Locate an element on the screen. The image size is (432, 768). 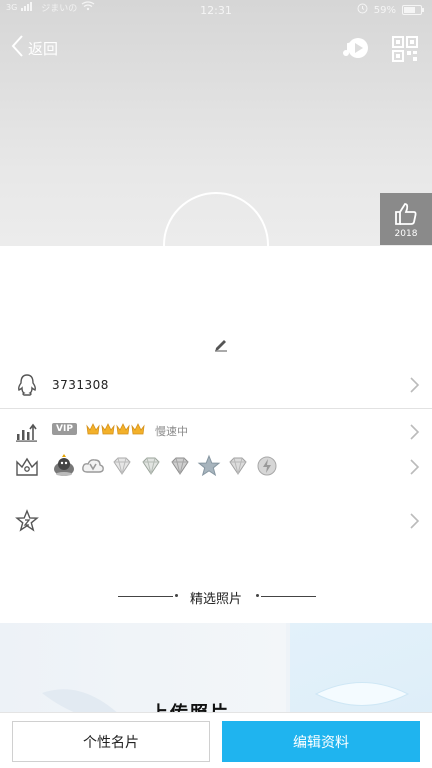
qq-number: 3731308 is located at coordinates (80, 385).